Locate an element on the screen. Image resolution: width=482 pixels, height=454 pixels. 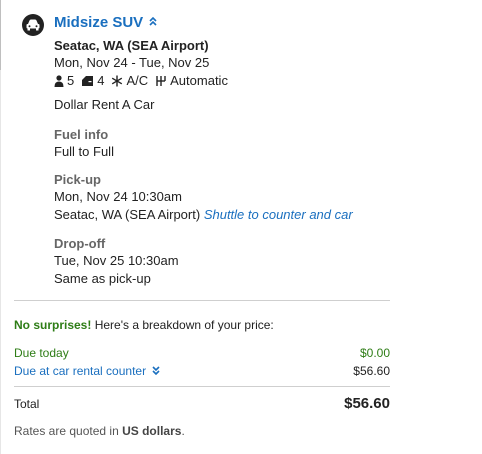
dropoff-label: Drop-off is located at coordinates (80, 243).